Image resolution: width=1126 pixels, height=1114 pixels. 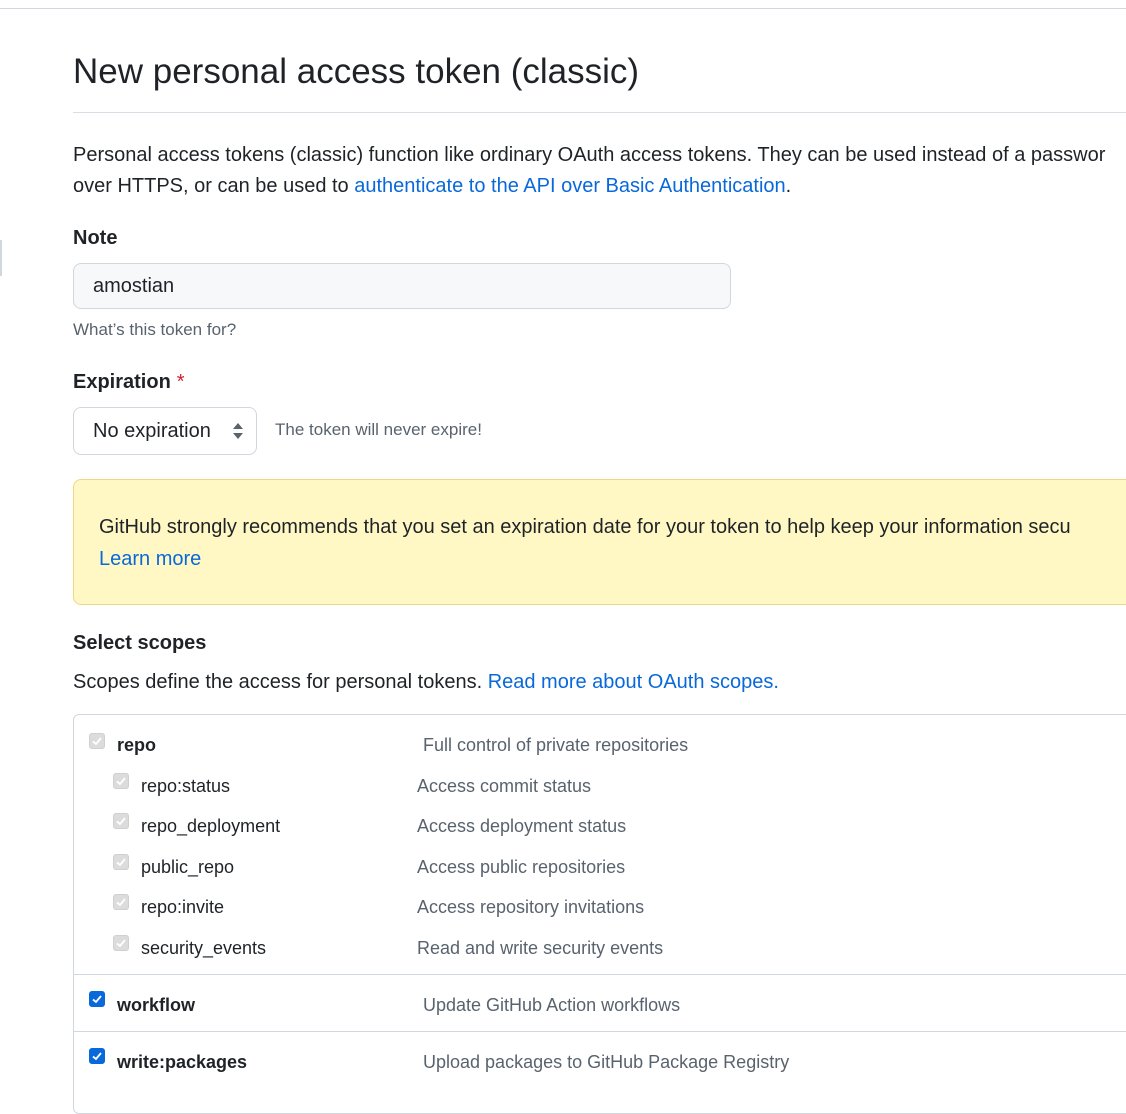 I want to click on scope-desc-security-events: Read and write security events, so click(x=540, y=948).